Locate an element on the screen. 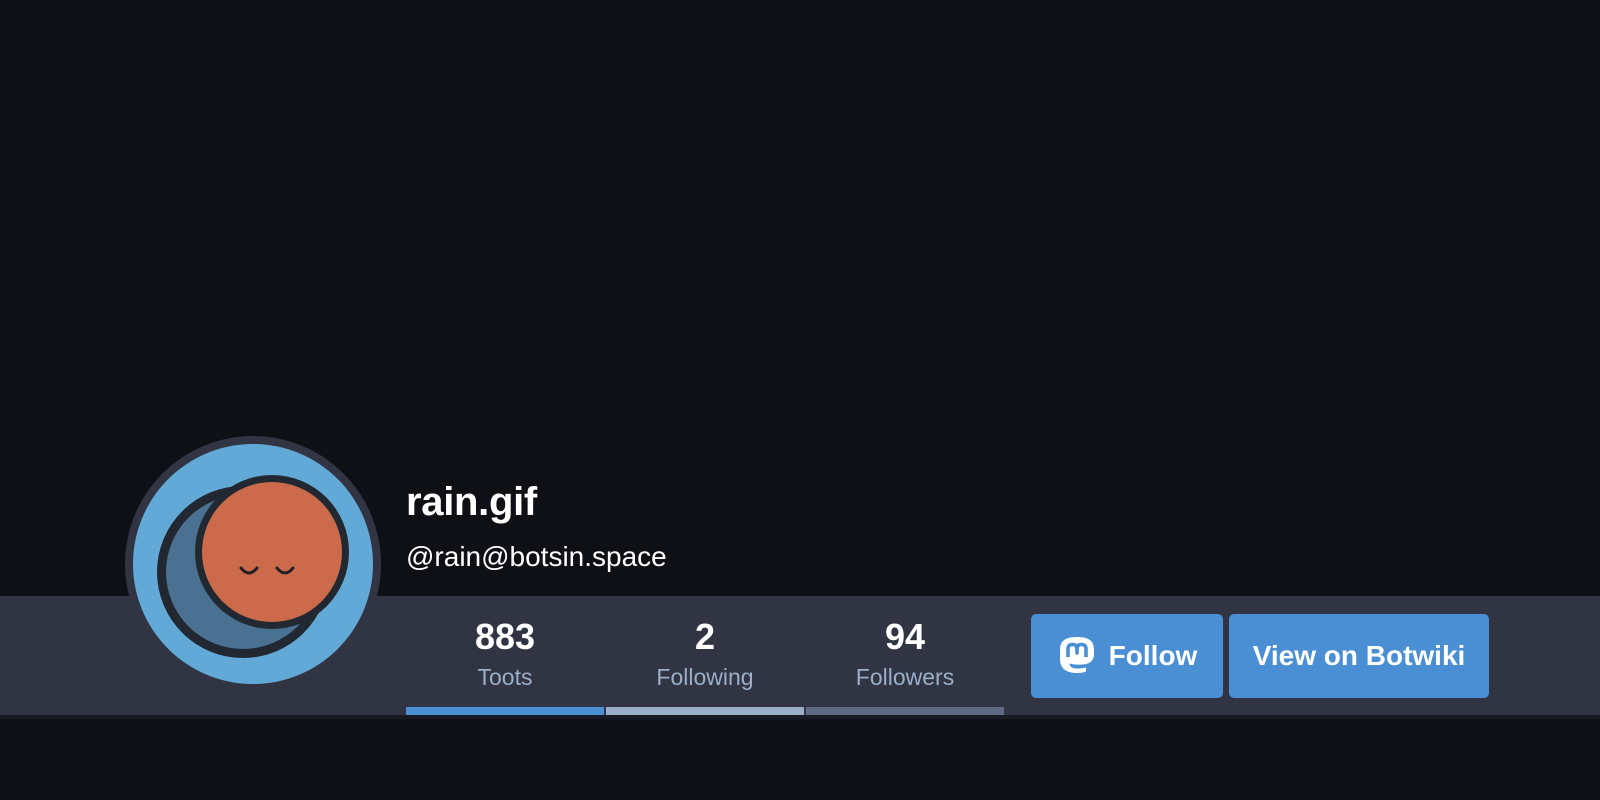 The height and width of the screenshot is (800, 1600). moon-face-avatar-icon is located at coordinates (253, 566).